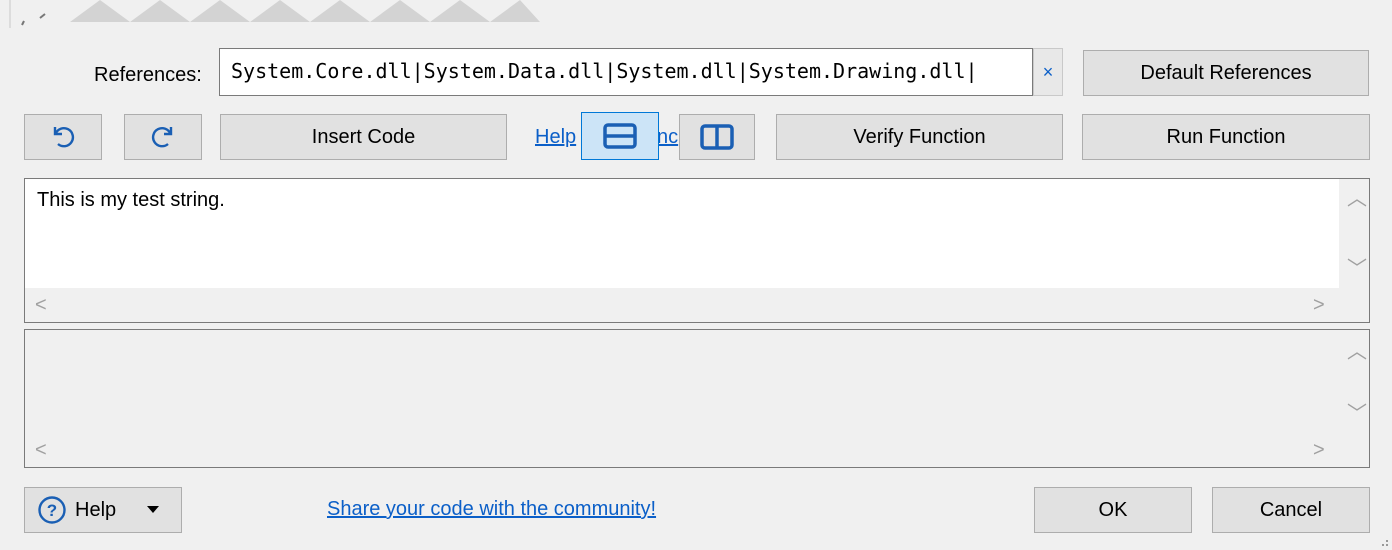 The image size is (1392, 550). Describe the element at coordinates (667, 137) in the screenshot. I see `function-help-link: nc` at that location.